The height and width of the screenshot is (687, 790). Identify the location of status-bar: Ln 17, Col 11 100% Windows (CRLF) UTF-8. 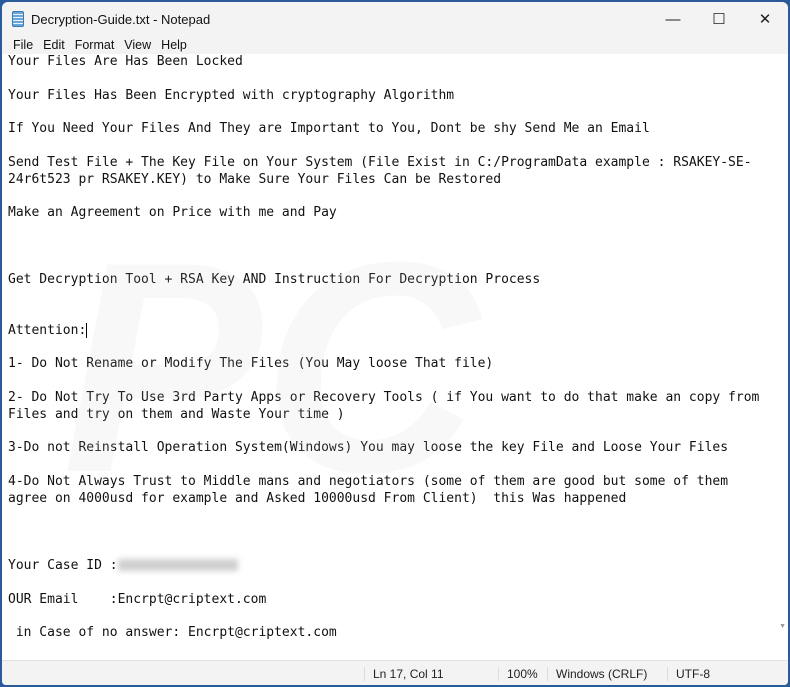
(395, 672).